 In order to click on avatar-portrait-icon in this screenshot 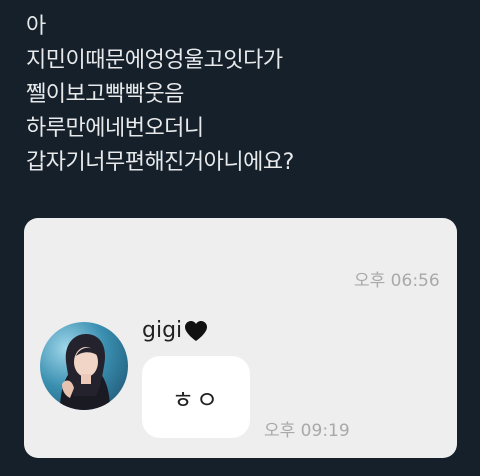, I will do `click(85, 372)`.